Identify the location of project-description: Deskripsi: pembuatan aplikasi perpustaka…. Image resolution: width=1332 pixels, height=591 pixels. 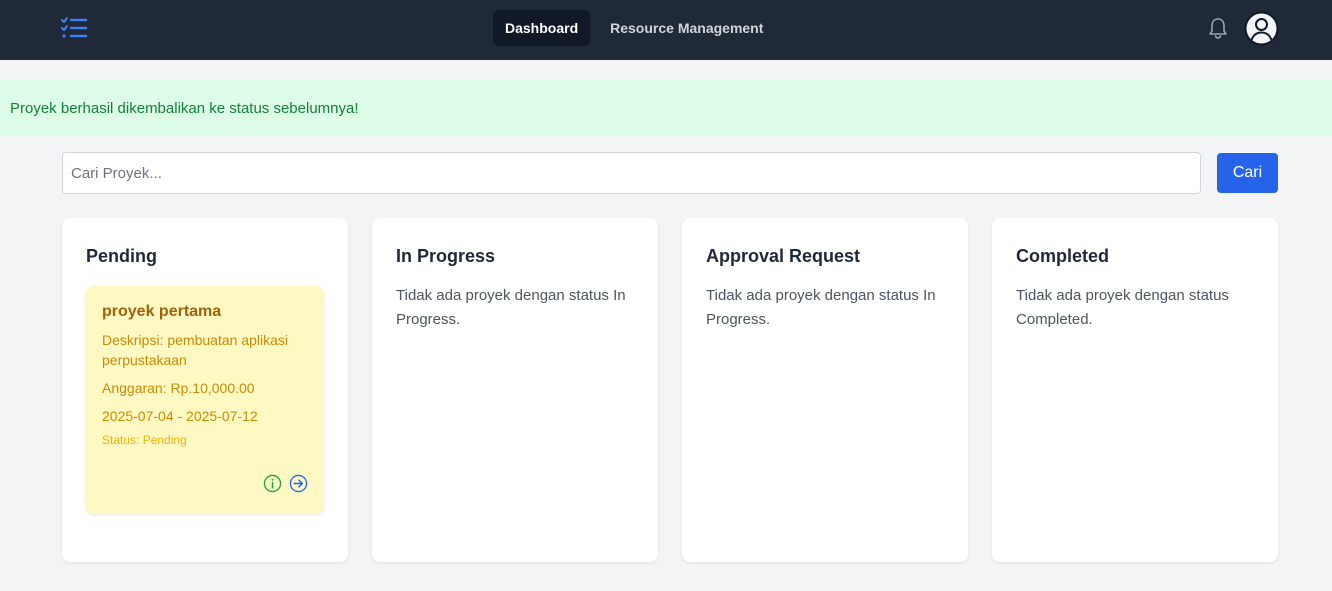
(195, 350).